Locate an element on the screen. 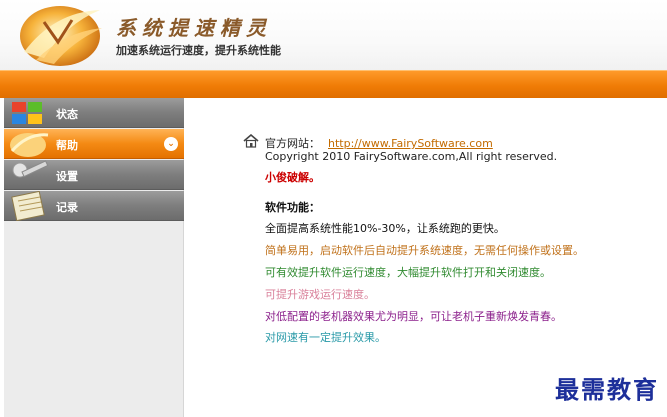 This screenshot has width=667, height=417. sidebar-item-label: 设置 is located at coordinates (67, 176).